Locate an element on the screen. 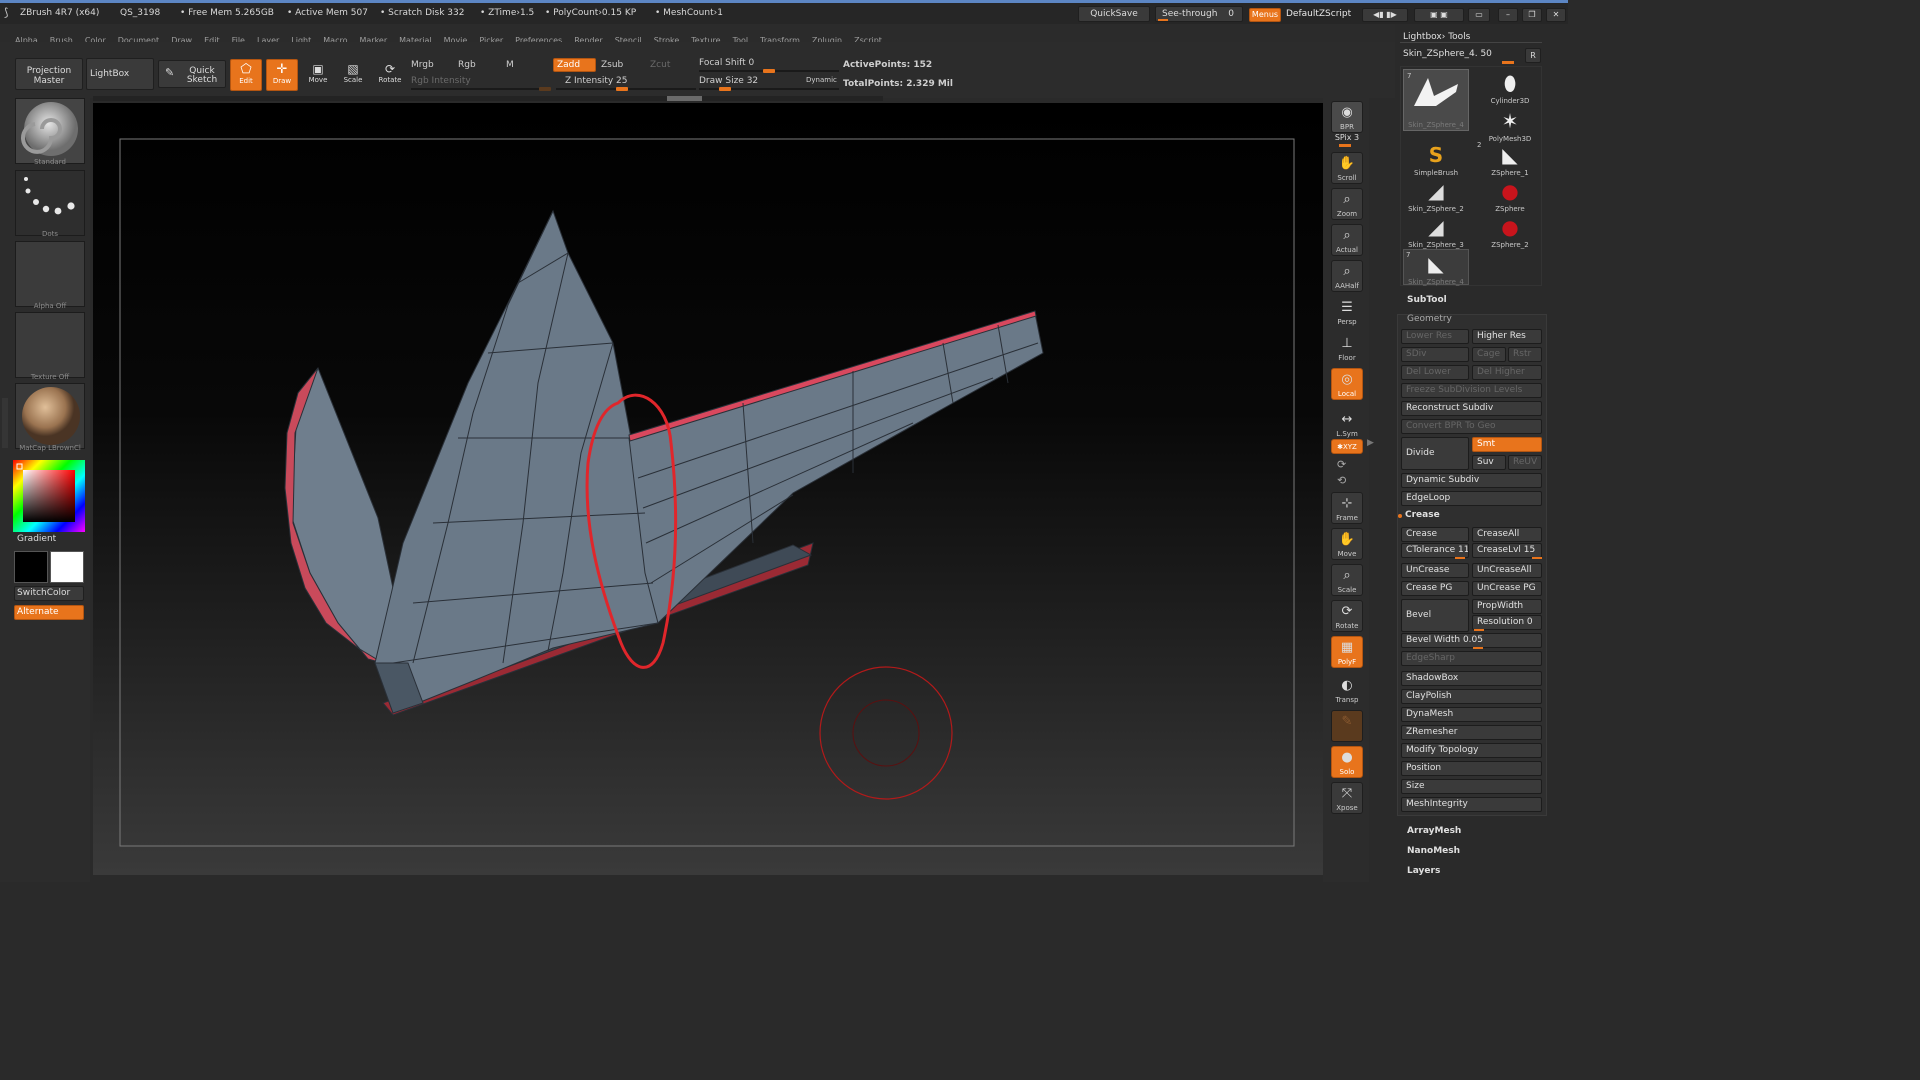  crease-section-header: Crease is located at coordinates (1422, 515).